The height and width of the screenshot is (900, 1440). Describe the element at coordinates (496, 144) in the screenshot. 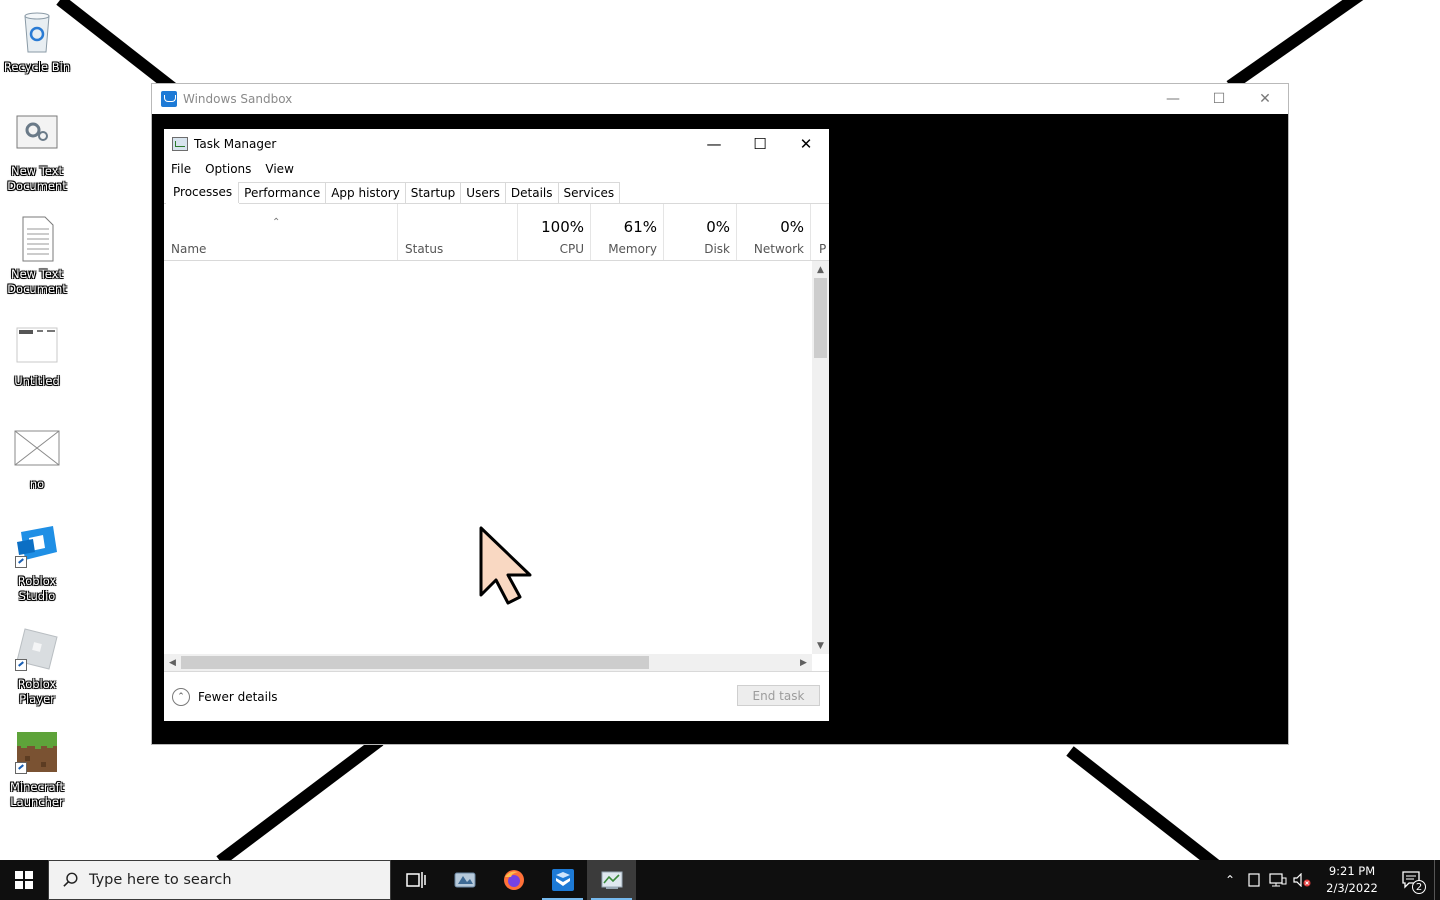

I see `task-manager-titlebar: Task Manager — ☐ ✕` at that location.